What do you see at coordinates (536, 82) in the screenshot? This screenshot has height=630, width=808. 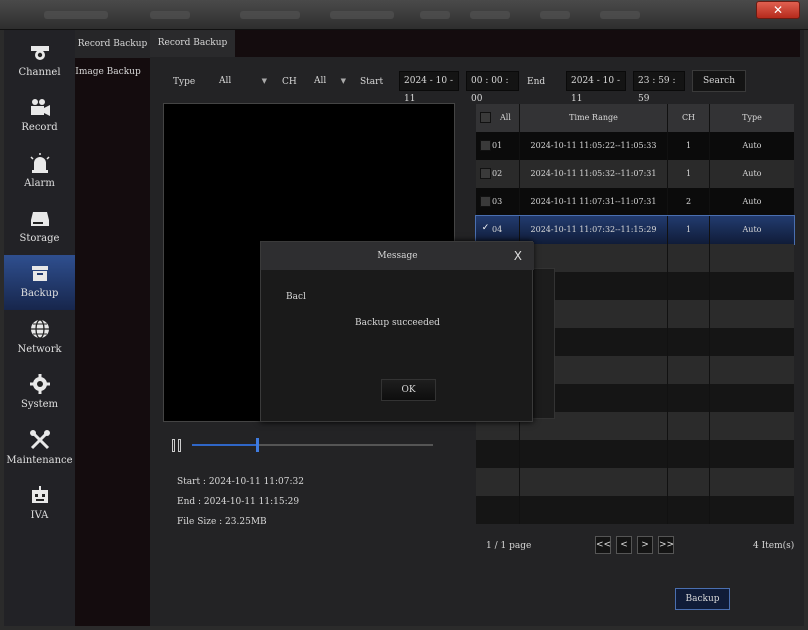 I see `end-label: End` at bounding box center [536, 82].